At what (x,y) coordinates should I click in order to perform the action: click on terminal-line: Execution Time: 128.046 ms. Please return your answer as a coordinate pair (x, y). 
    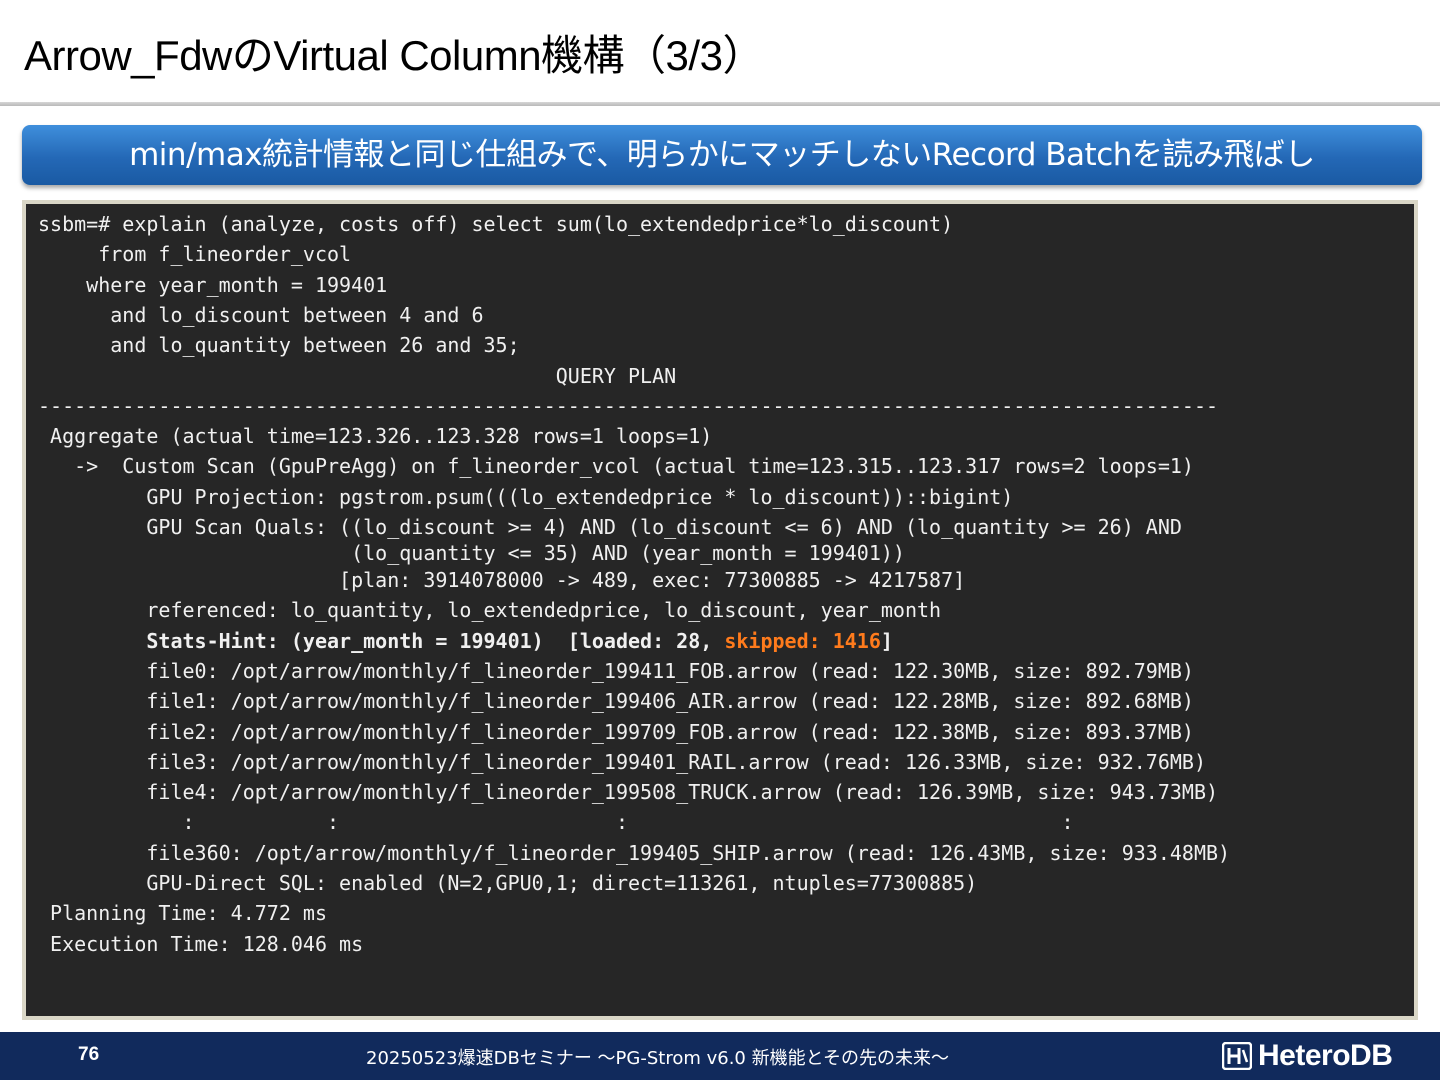
    Looking at the image, I should click on (201, 943).